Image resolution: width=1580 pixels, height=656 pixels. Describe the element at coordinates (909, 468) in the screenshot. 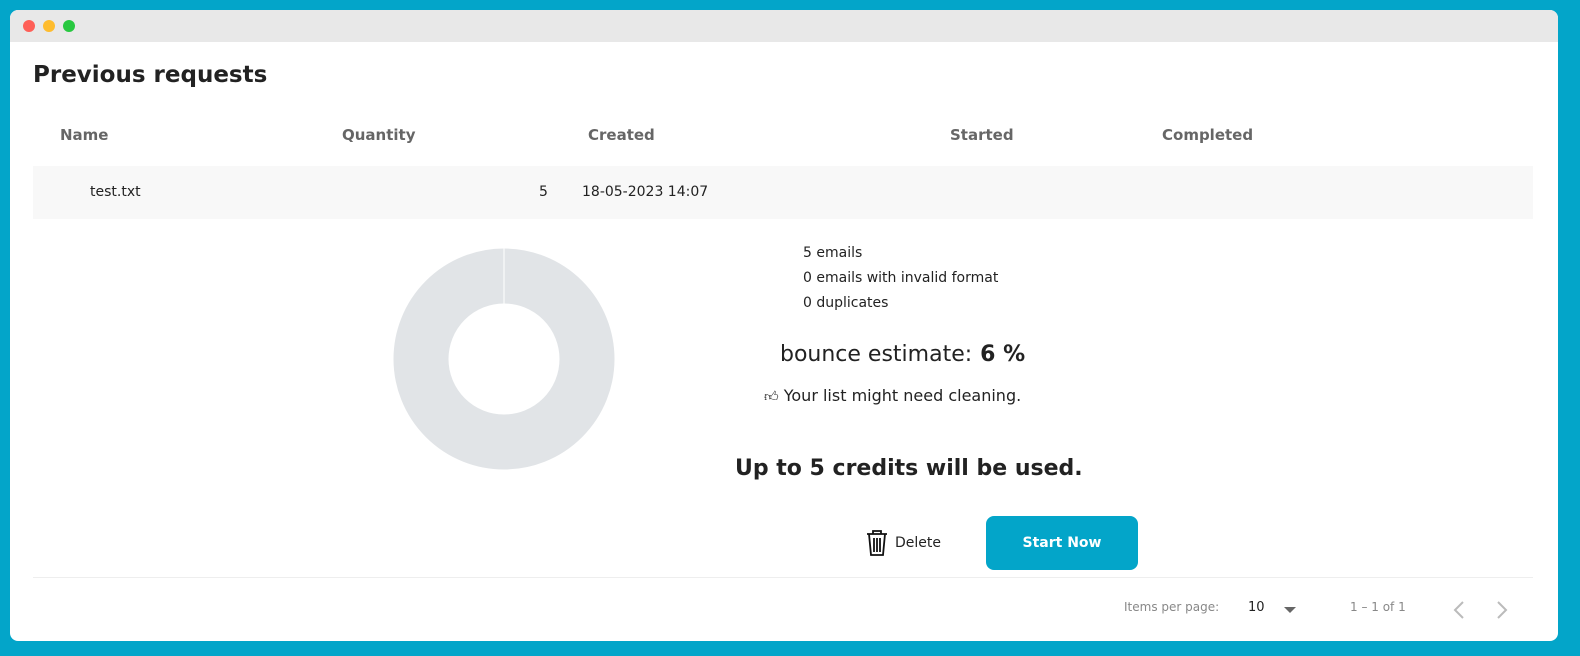

I see `credits-message: Up to 5 credits will be used.` at that location.